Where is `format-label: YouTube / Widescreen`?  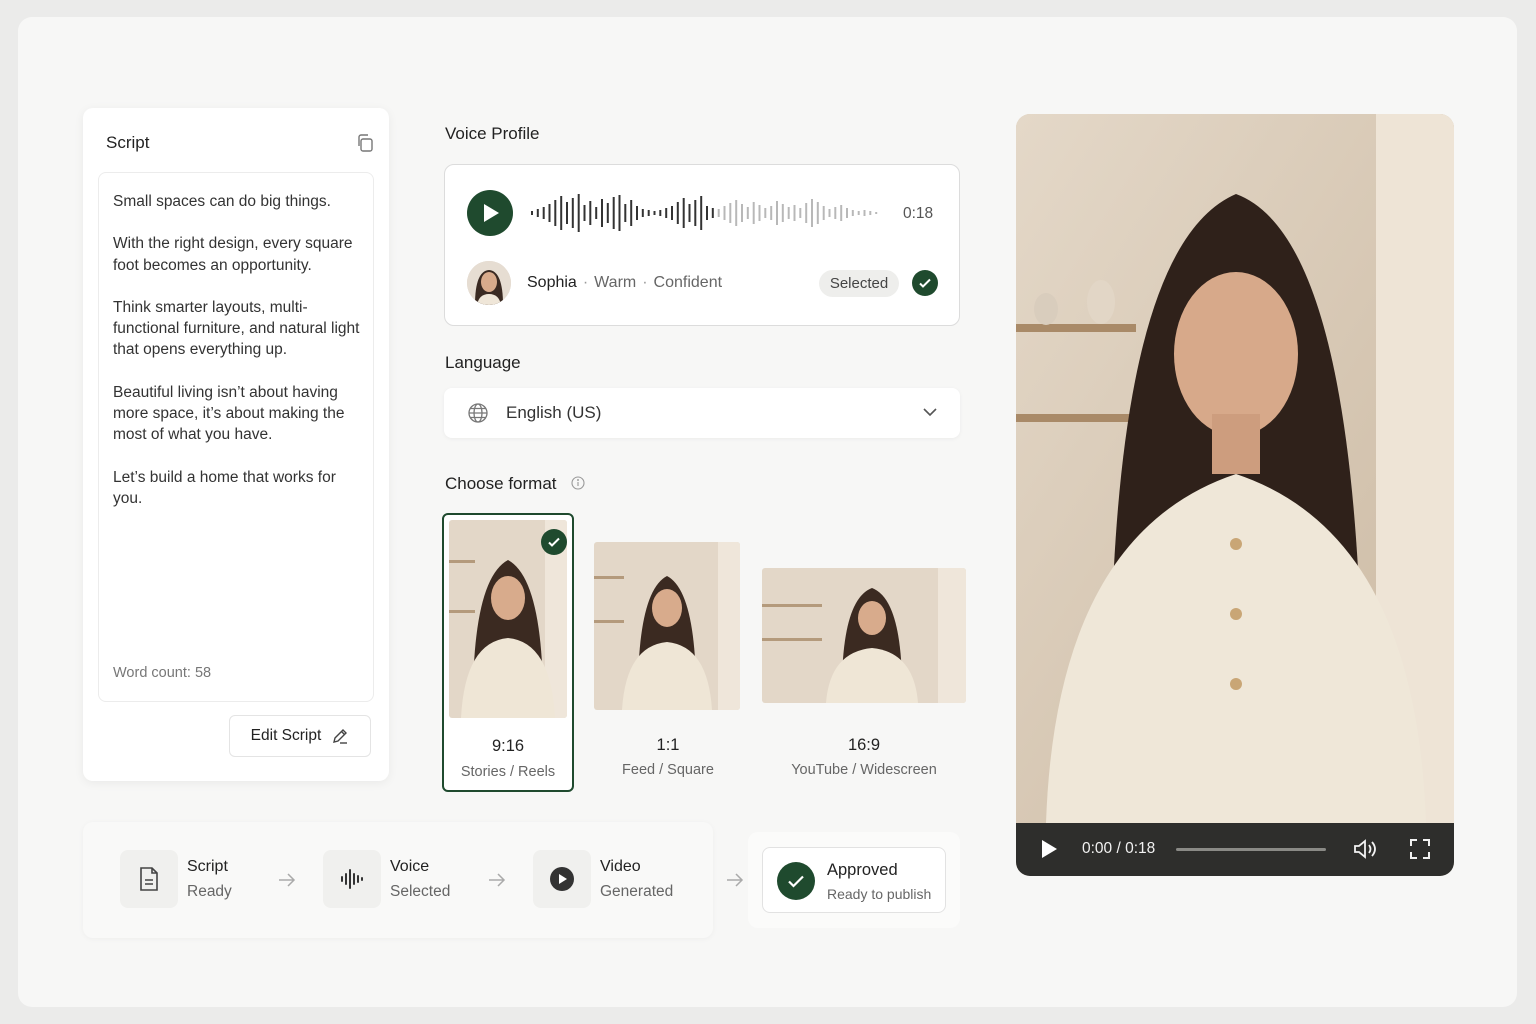
format-label: YouTube / Widescreen is located at coordinates (864, 770).